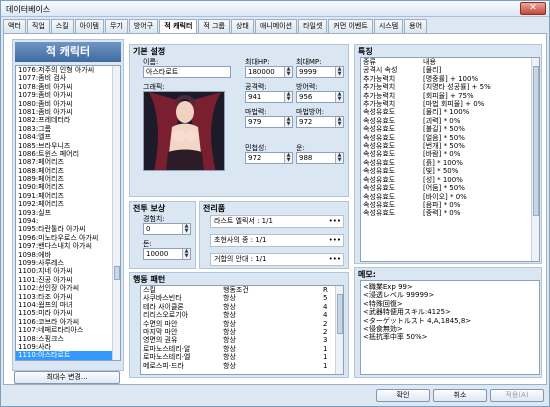 Image resolution: width=550 pixels, height=407 pixels. Describe the element at coordinates (68, 355) in the screenshot. I see `list-item: 1110:아스타로트` at that location.